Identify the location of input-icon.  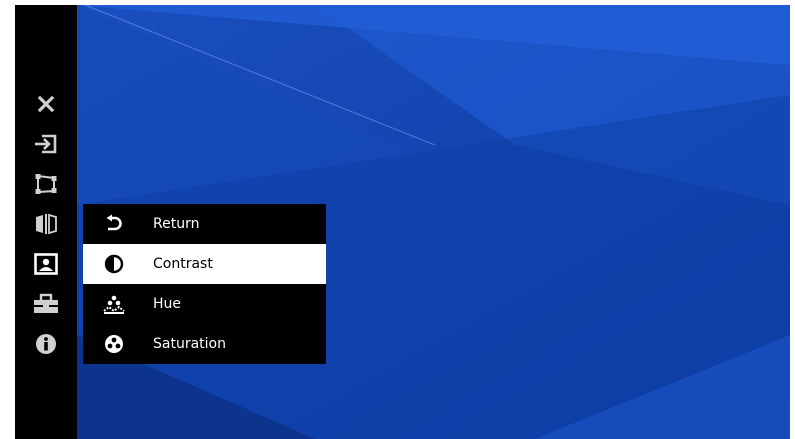
(46, 144).